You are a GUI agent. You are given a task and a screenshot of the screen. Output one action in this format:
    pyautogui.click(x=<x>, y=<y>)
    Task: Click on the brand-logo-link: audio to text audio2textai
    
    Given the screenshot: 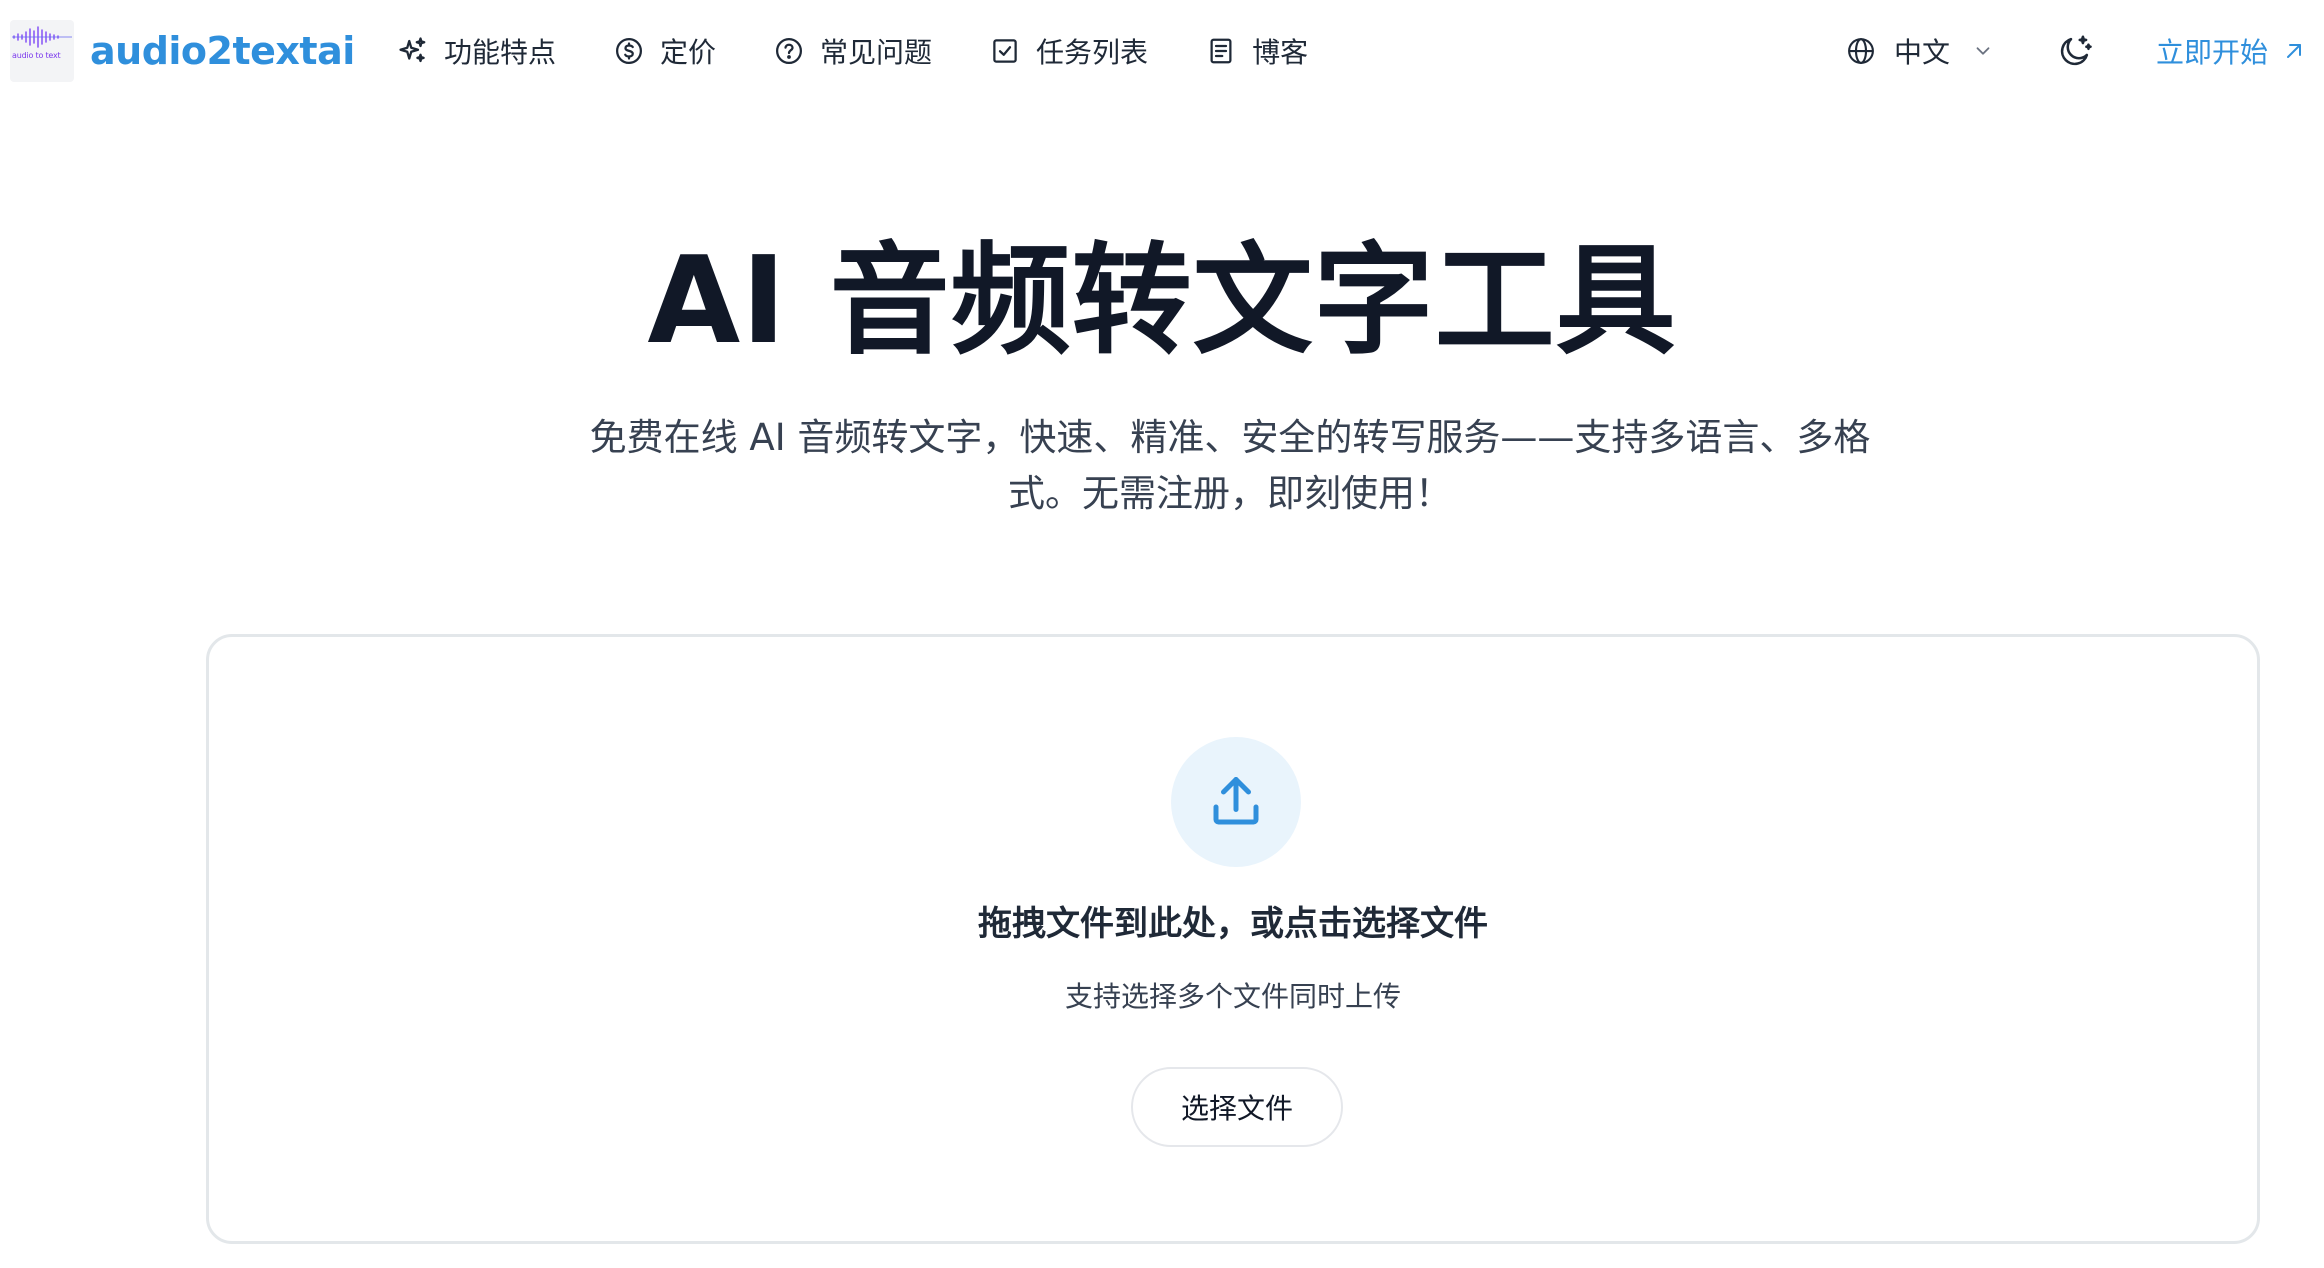 What is the action you would take?
    pyautogui.click(x=182, y=51)
    